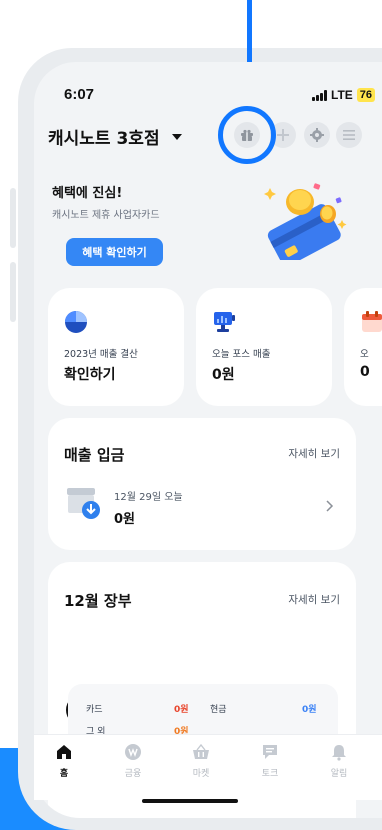  I want to click on ledger-title: 12월 장부, so click(98, 601).